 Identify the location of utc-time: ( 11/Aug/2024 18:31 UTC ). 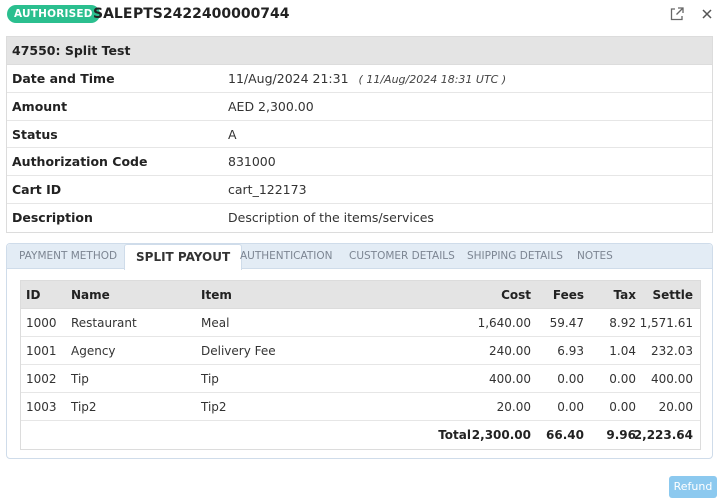
(432, 79).